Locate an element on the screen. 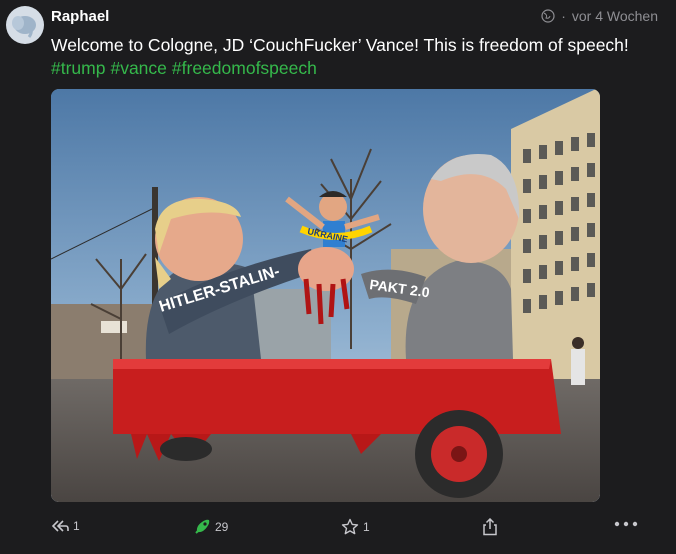  favourite-button: 1 is located at coordinates (355, 527).